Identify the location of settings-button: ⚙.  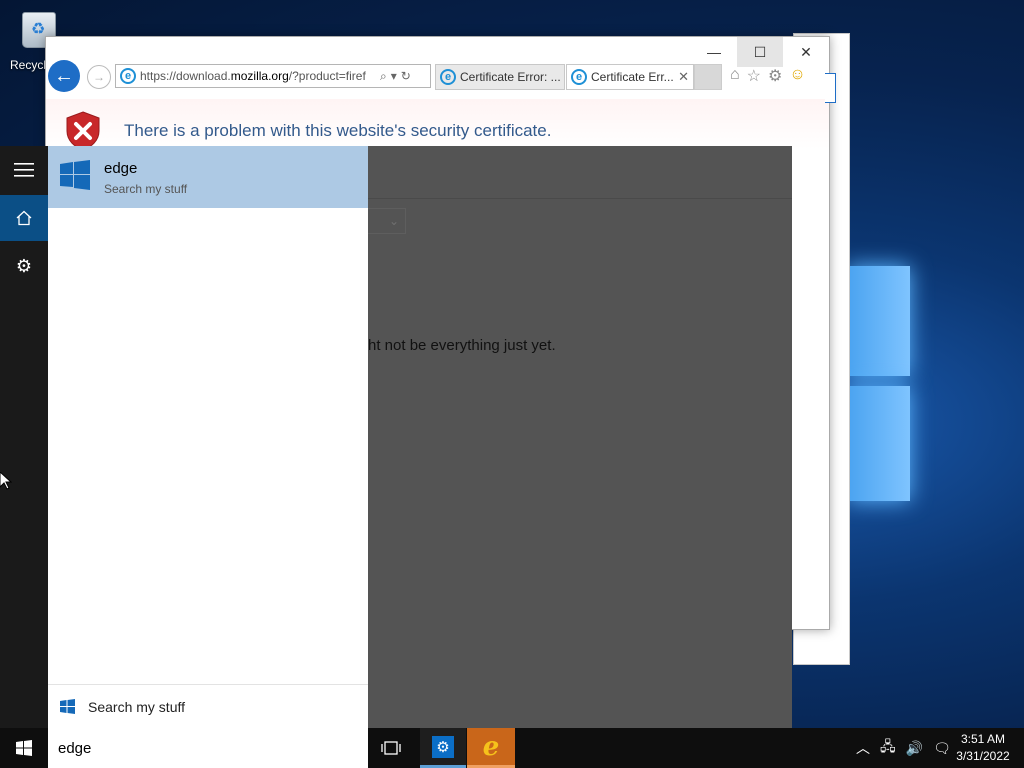
(24, 266).